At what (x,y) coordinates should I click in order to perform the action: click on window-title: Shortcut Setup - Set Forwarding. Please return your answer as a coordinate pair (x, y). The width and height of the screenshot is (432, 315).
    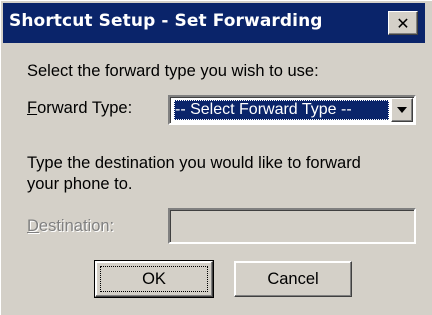
    Looking at the image, I should click on (166, 21).